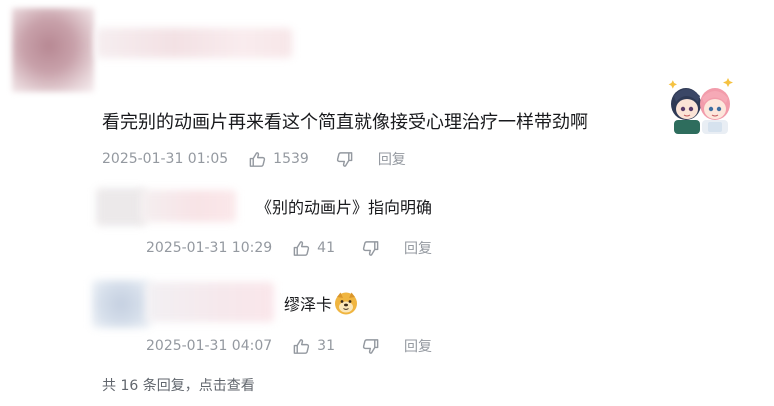 This screenshot has height=406, width=774. What do you see at coordinates (344, 207) in the screenshot?
I see `reply-text: 《别的动画片》指向明确` at bounding box center [344, 207].